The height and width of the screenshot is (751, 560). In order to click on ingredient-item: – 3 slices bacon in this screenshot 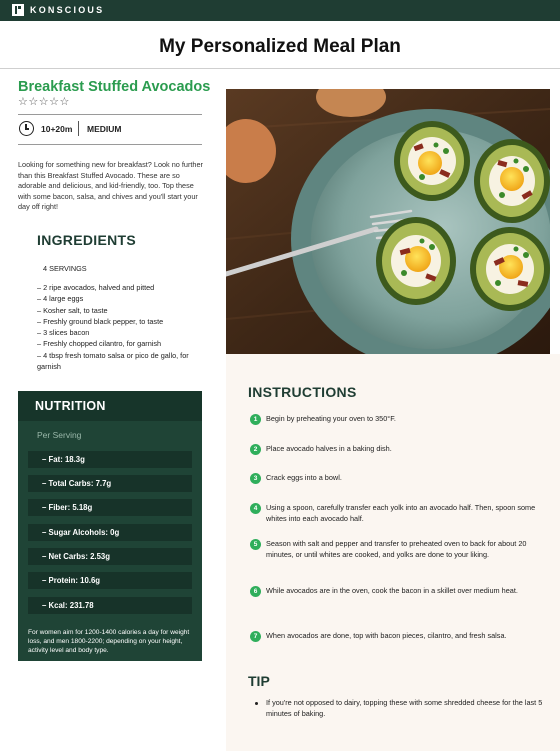, I will do `click(63, 333)`.